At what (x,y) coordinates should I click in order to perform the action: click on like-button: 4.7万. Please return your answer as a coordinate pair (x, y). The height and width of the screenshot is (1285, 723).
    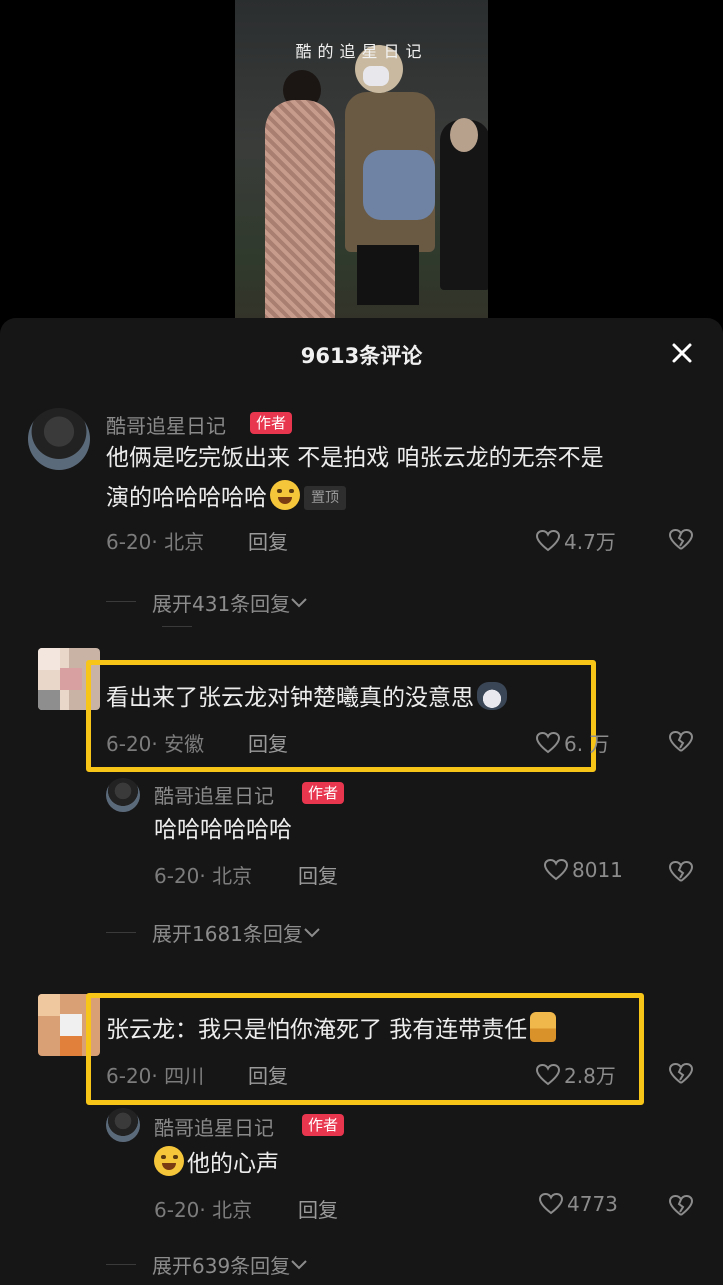
    Looking at the image, I should click on (575, 540).